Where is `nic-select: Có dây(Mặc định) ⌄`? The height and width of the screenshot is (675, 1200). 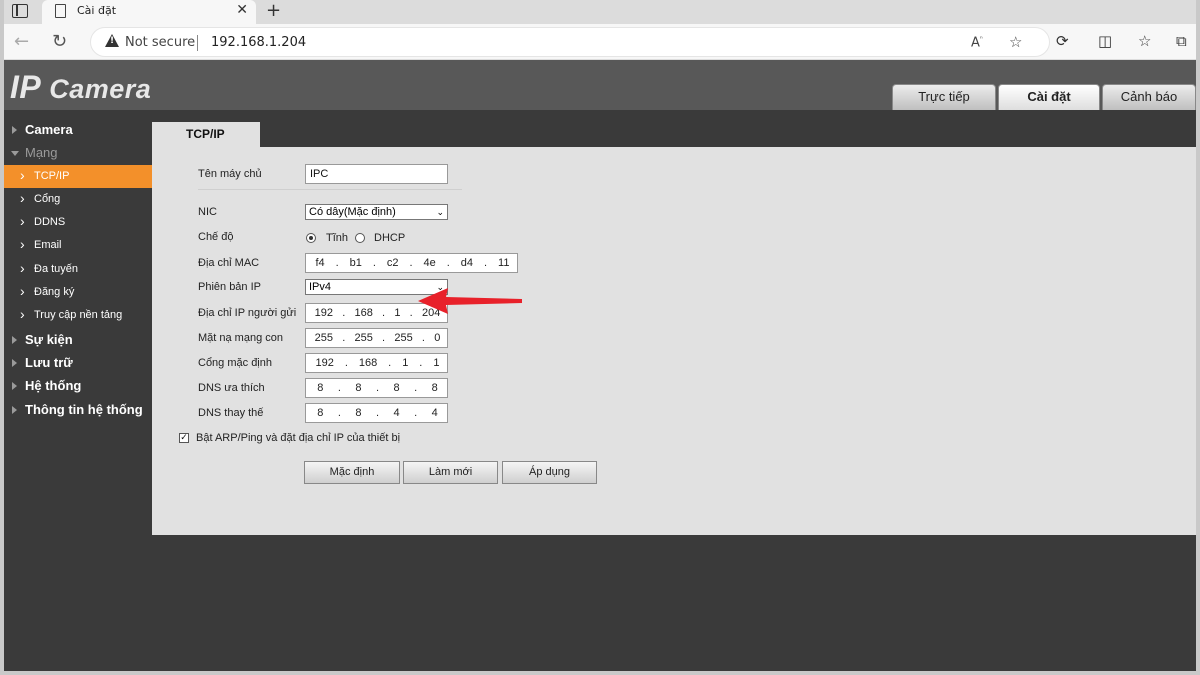
nic-select: Có dây(Mặc định) ⌄ is located at coordinates (376, 212).